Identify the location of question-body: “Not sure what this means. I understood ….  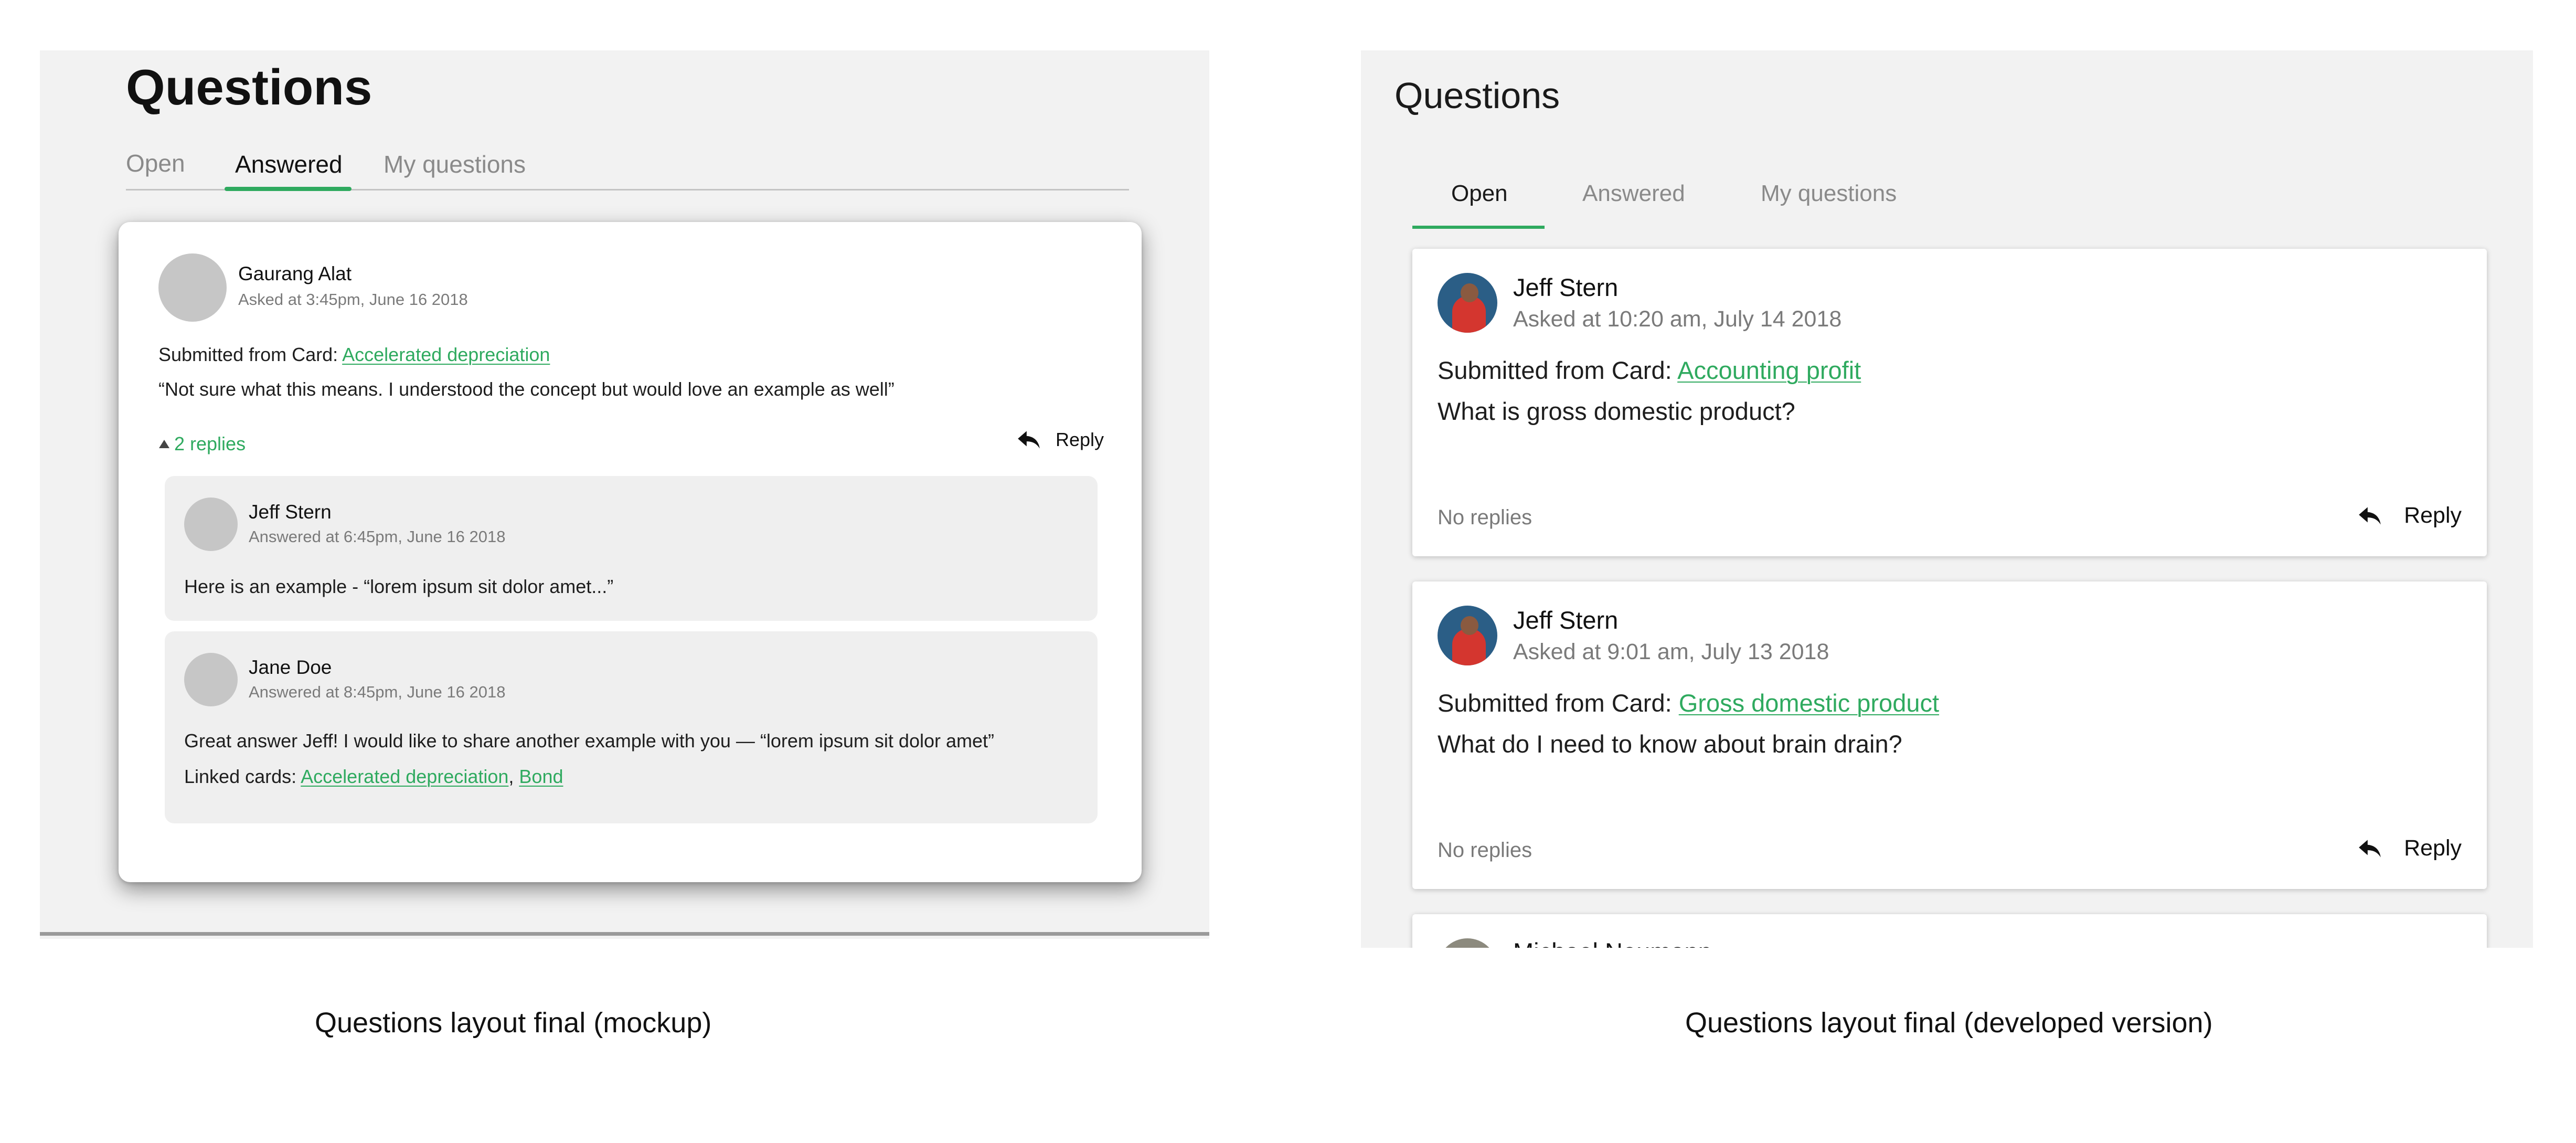
(526, 389).